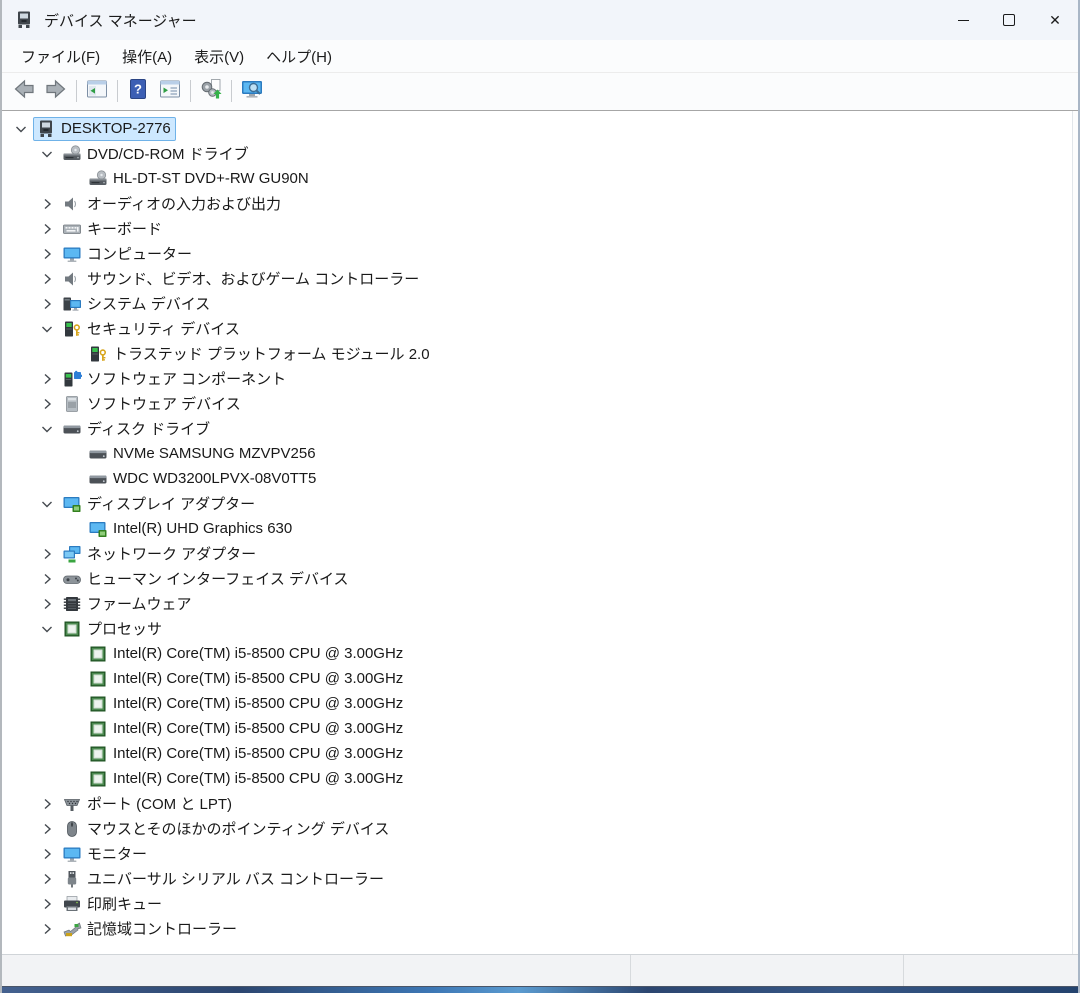 This screenshot has height=993, width=1080. I want to click on tree-item: ディスク ドライブ, so click(537, 428).